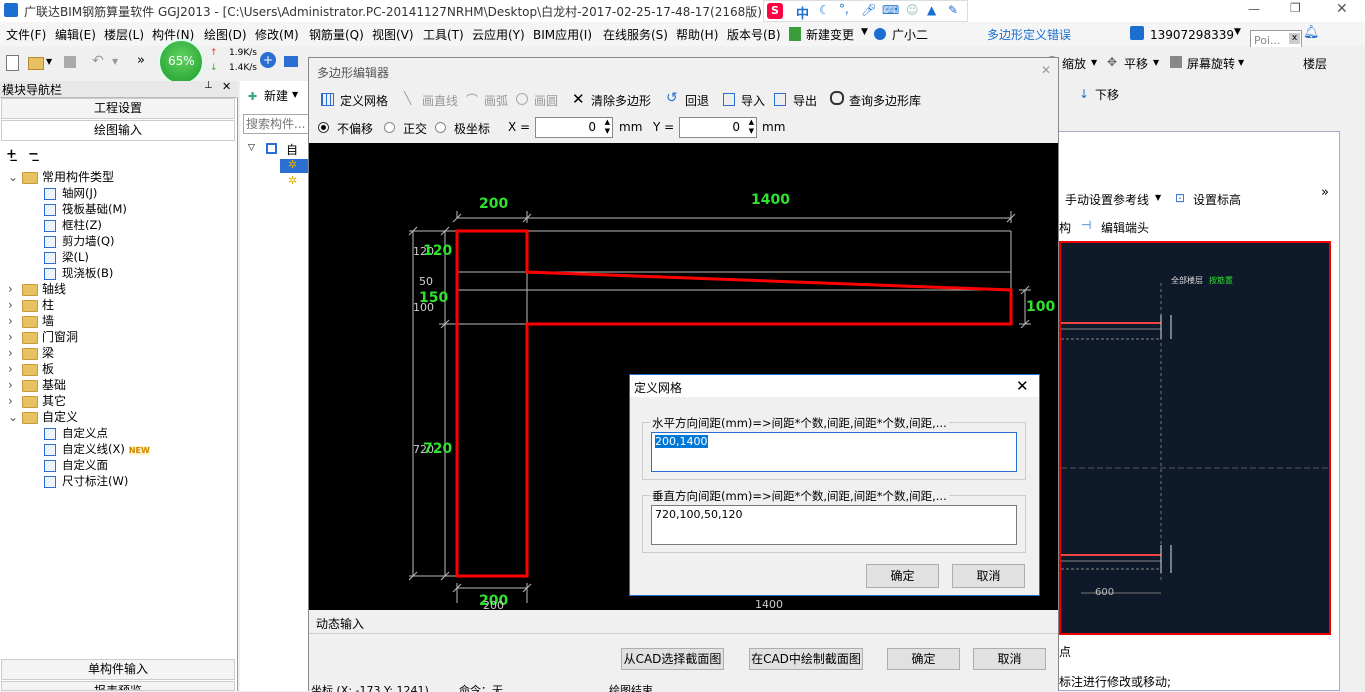 This screenshot has height=692, width=1365. What do you see at coordinates (73, 225) in the screenshot?
I see `tree-item: 框柱(Z)` at bounding box center [73, 225].